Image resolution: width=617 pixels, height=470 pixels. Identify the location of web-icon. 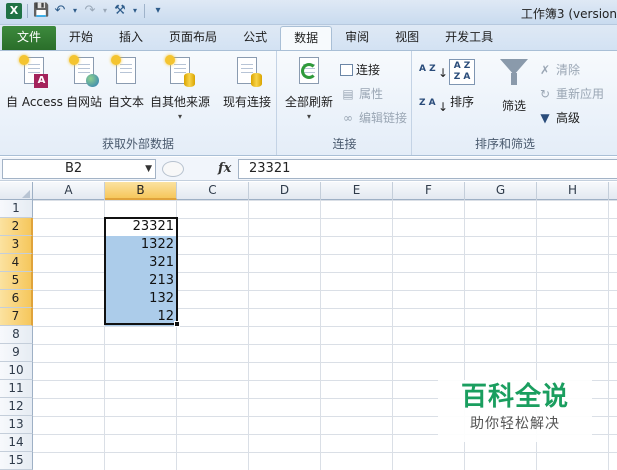
(84, 72).